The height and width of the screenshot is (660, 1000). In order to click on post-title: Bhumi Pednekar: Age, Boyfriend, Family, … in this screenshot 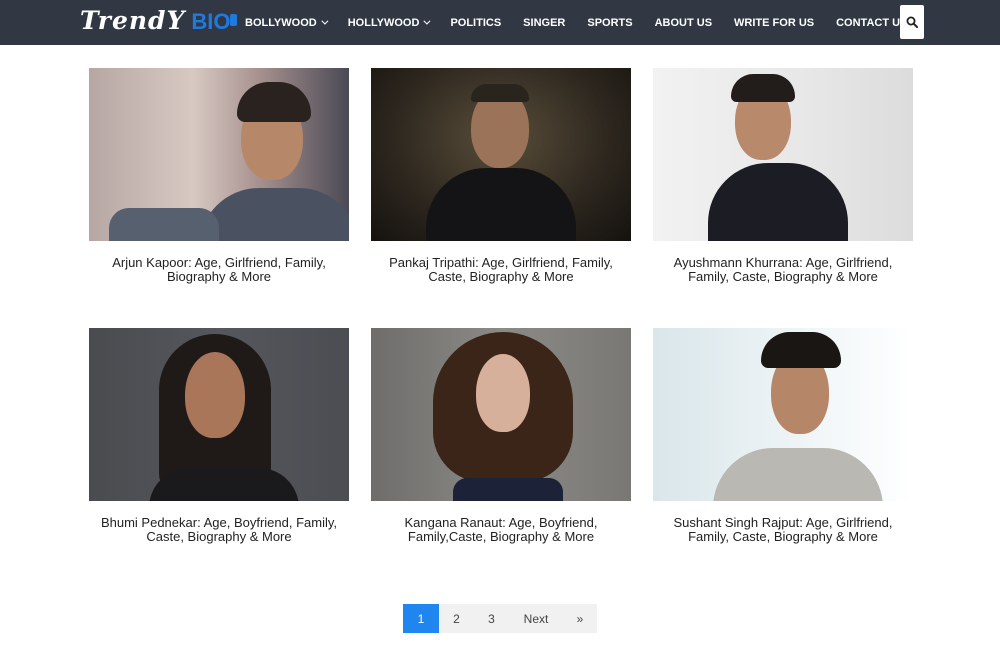, I will do `click(219, 530)`.